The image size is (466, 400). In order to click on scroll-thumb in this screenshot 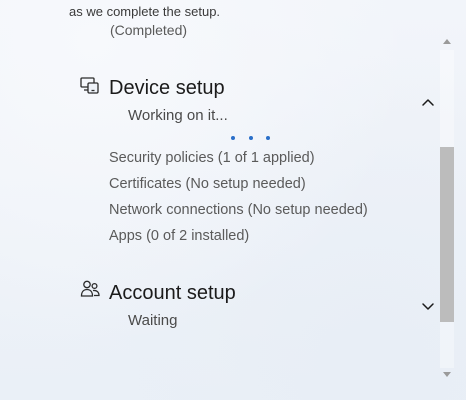, I will do `click(447, 234)`.